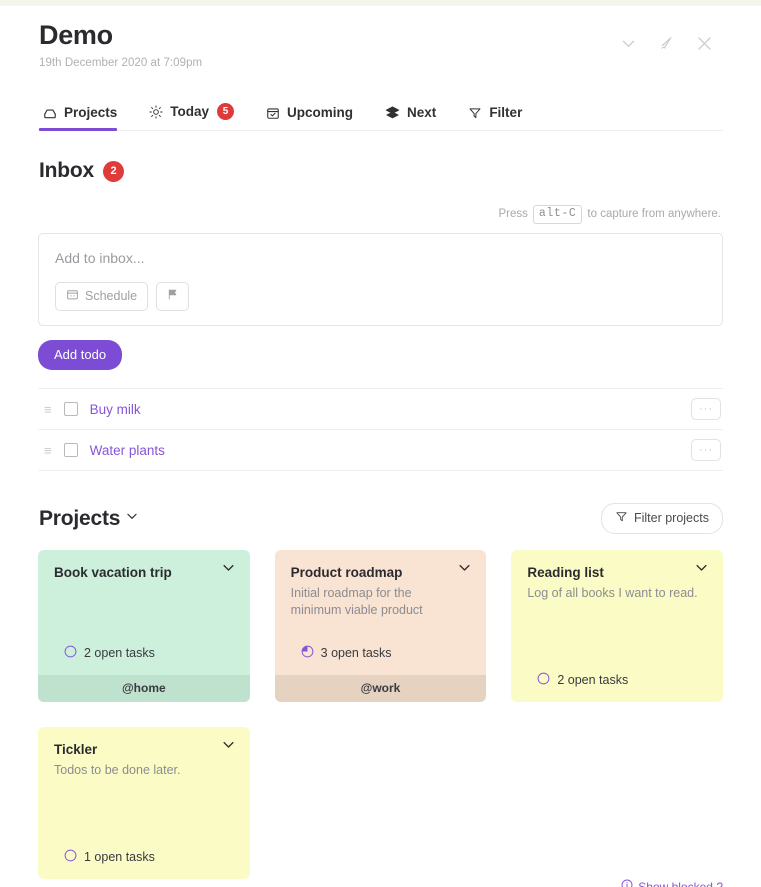  What do you see at coordinates (380, 279) in the screenshot?
I see `capture-box: Schedule` at bounding box center [380, 279].